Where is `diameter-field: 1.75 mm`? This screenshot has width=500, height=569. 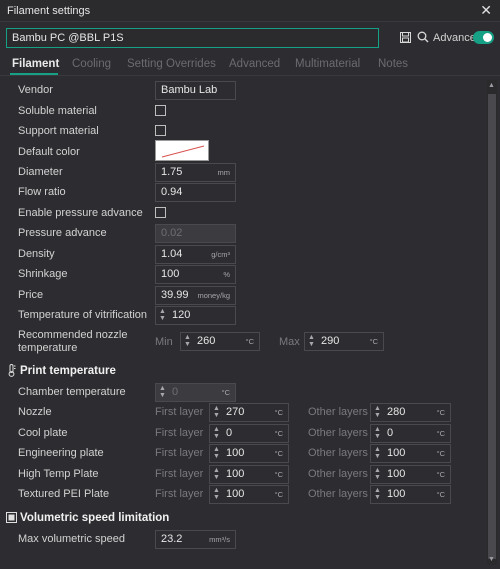
diameter-field: 1.75 mm is located at coordinates (195, 172).